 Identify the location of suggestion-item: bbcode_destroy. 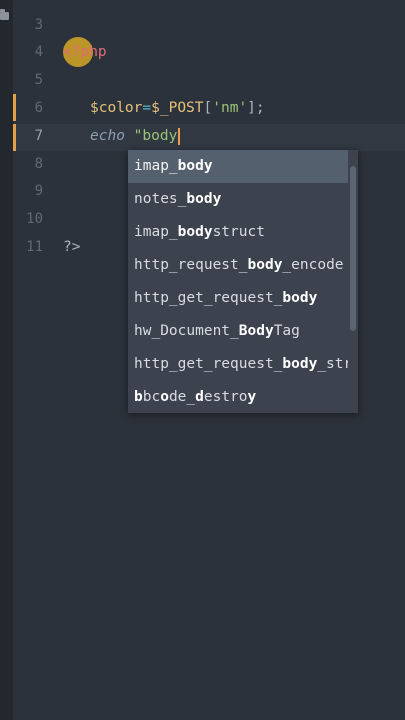
(238, 397).